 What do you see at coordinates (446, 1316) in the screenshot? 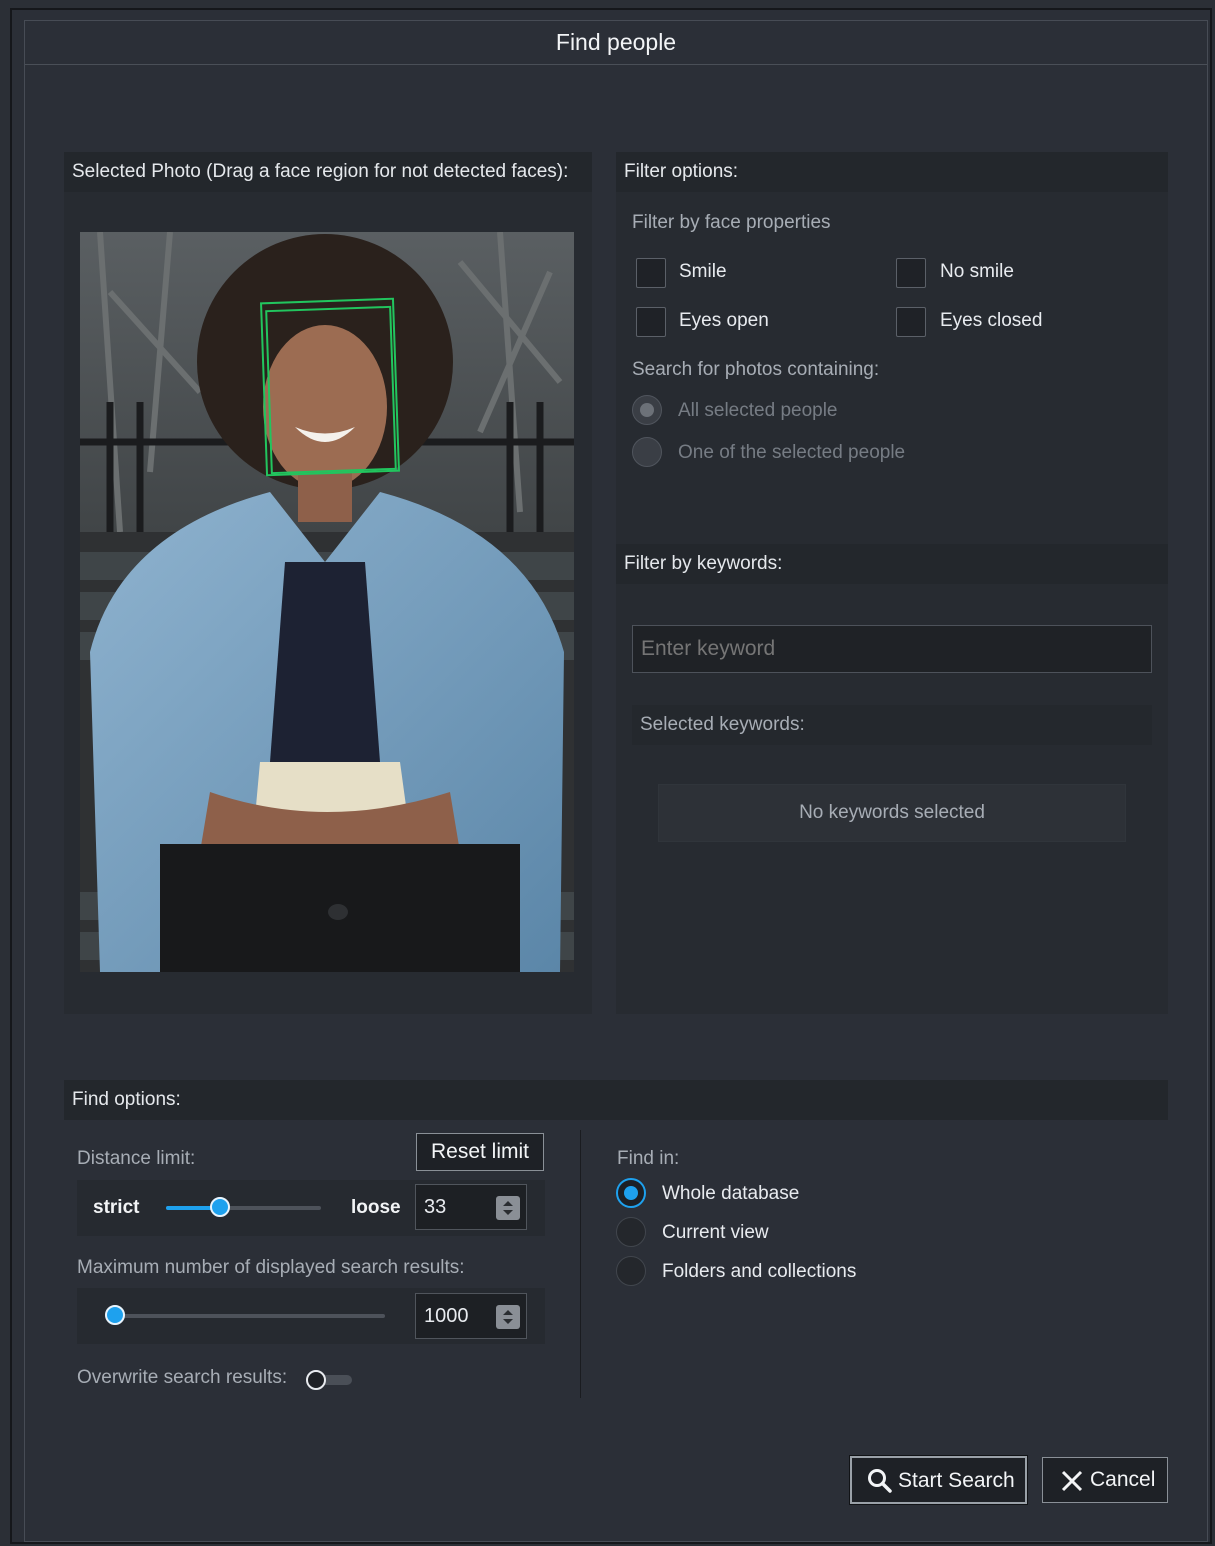
I see `max-results-value: 1000` at bounding box center [446, 1316].